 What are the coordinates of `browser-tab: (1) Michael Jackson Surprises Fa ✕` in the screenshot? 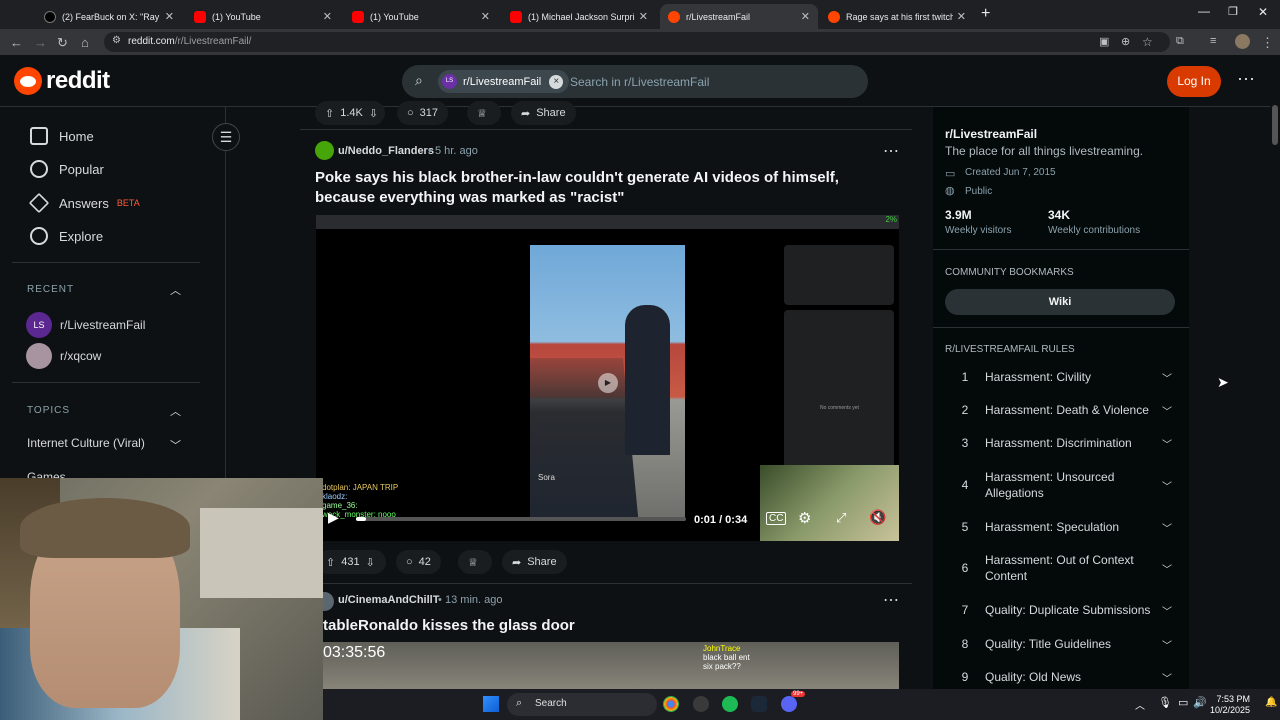 It's located at (579, 16).